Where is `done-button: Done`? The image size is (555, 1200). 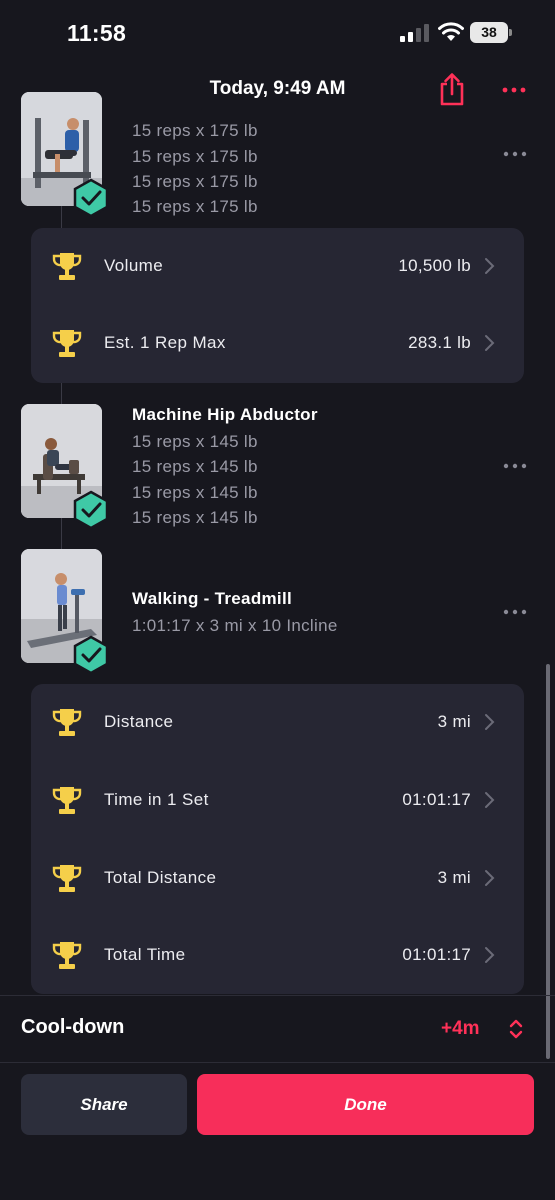 done-button: Done is located at coordinates (365, 1104).